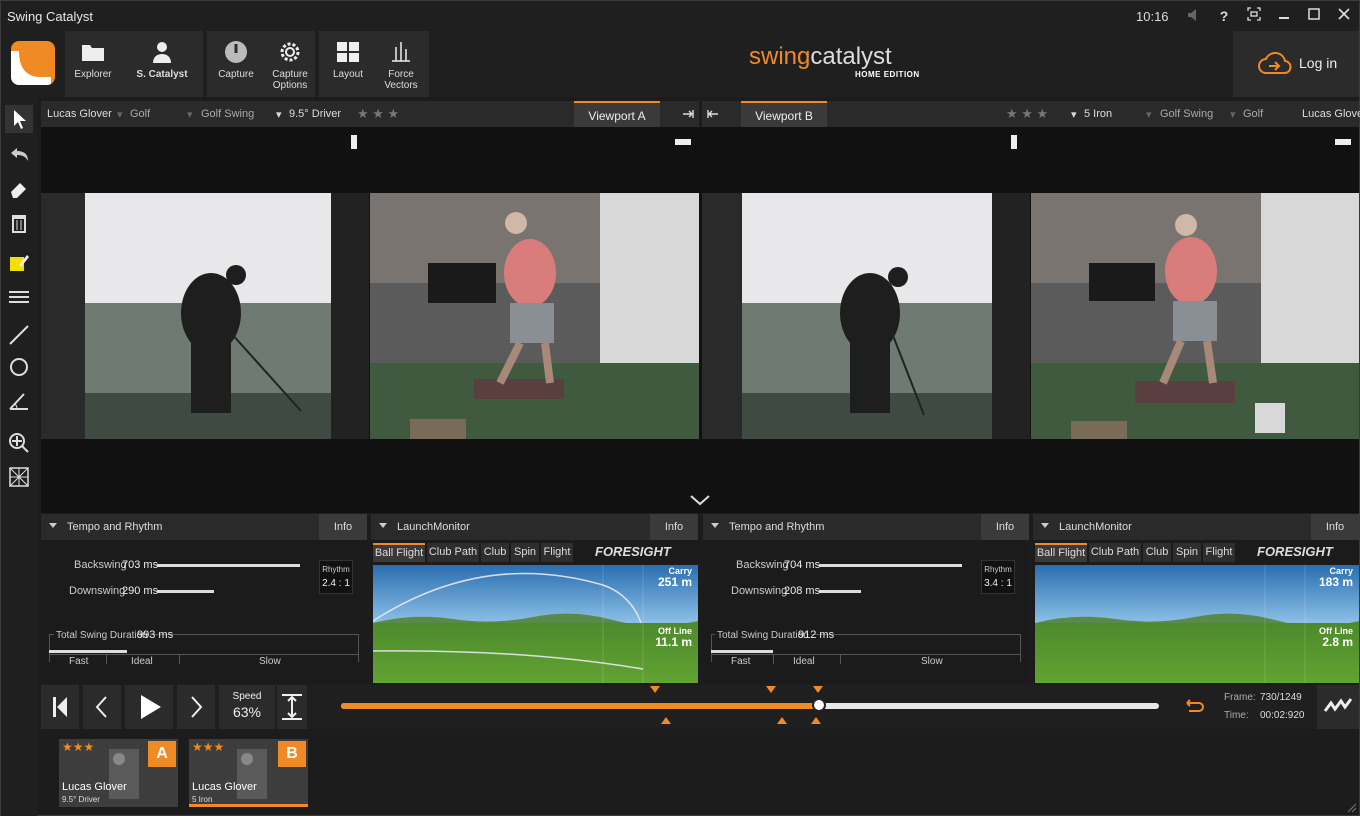 Image resolution: width=1360 pixels, height=816 pixels. What do you see at coordinates (290, 85) in the screenshot?
I see `capture-options-label-2: Options` at bounding box center [290, 85].